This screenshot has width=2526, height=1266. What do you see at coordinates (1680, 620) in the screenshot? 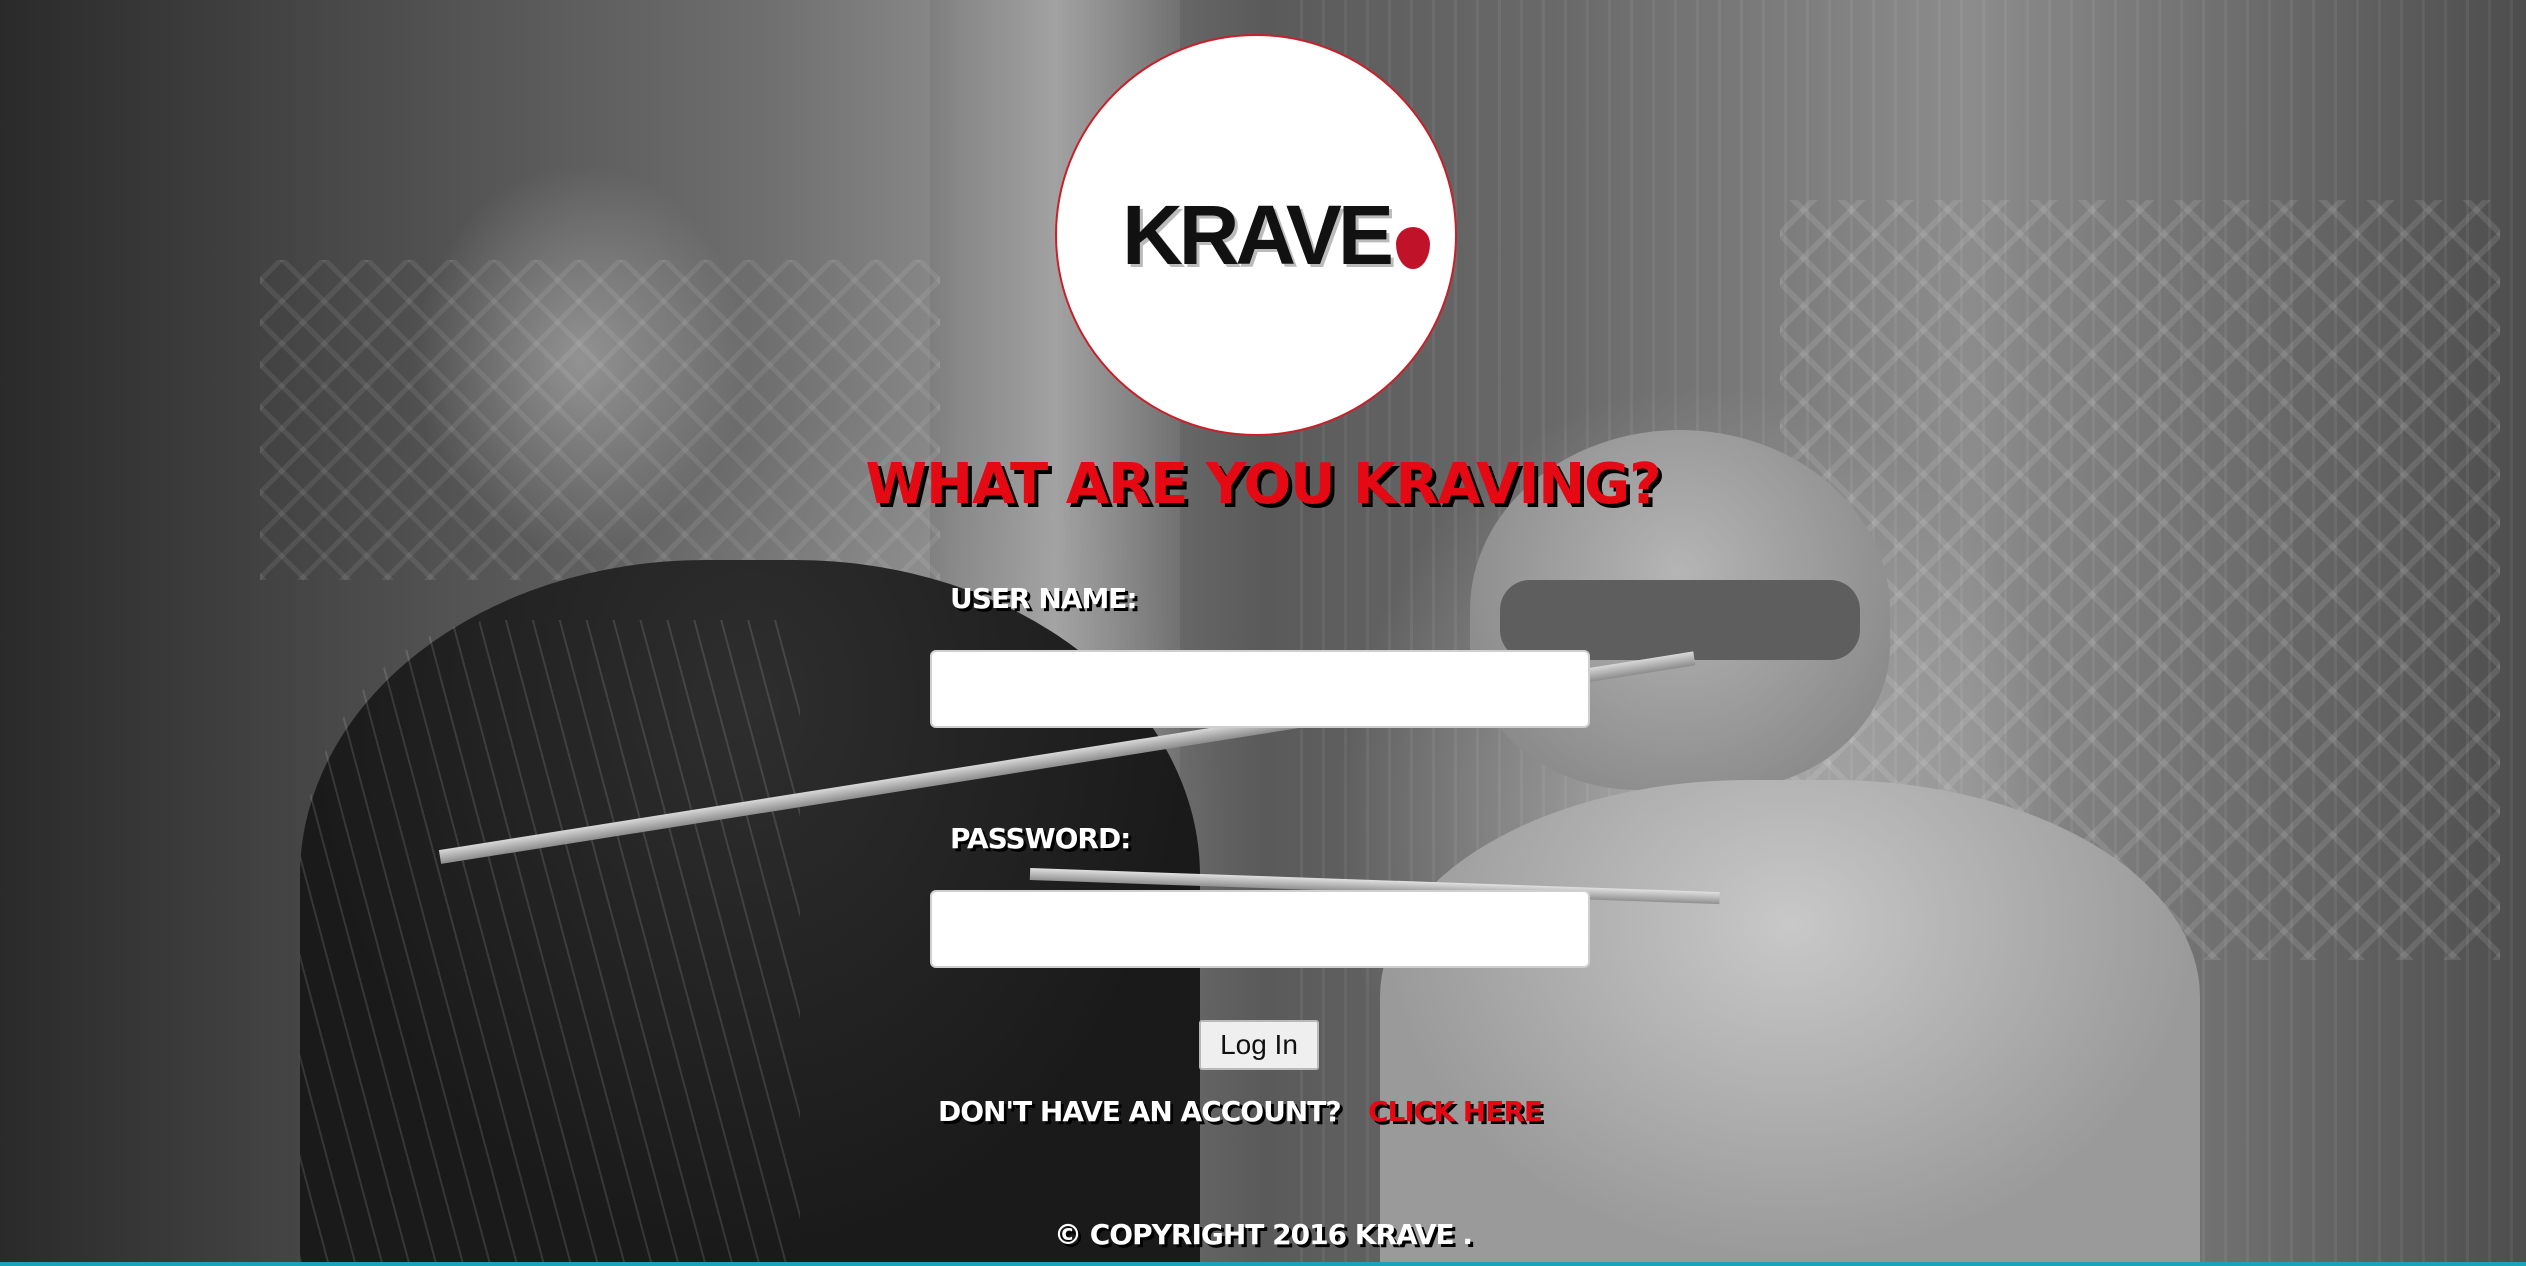
I see `background-hatband` at bounding box center [1680, 620].